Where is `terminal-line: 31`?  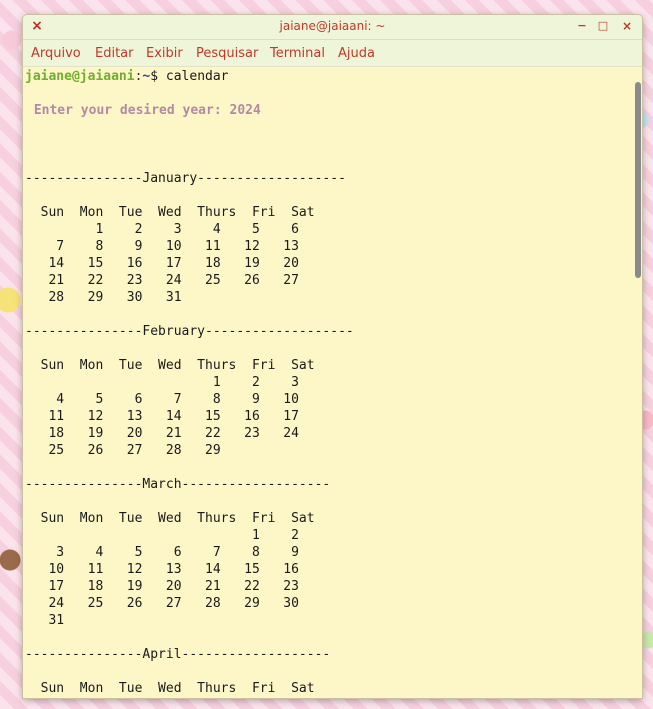
terminal-line: 31 is located at coordinates (45, 620).